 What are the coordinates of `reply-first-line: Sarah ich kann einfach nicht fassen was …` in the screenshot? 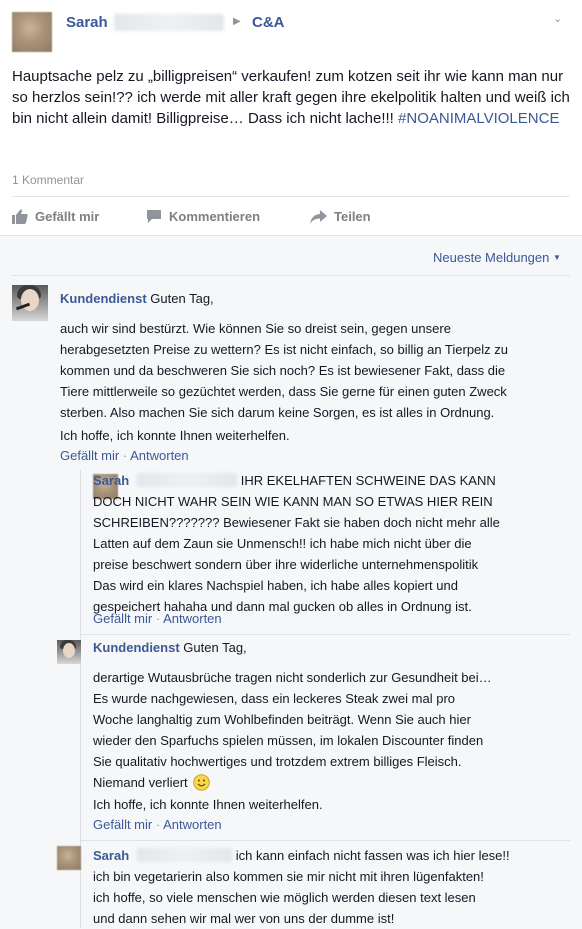 It's located at (333, 855).